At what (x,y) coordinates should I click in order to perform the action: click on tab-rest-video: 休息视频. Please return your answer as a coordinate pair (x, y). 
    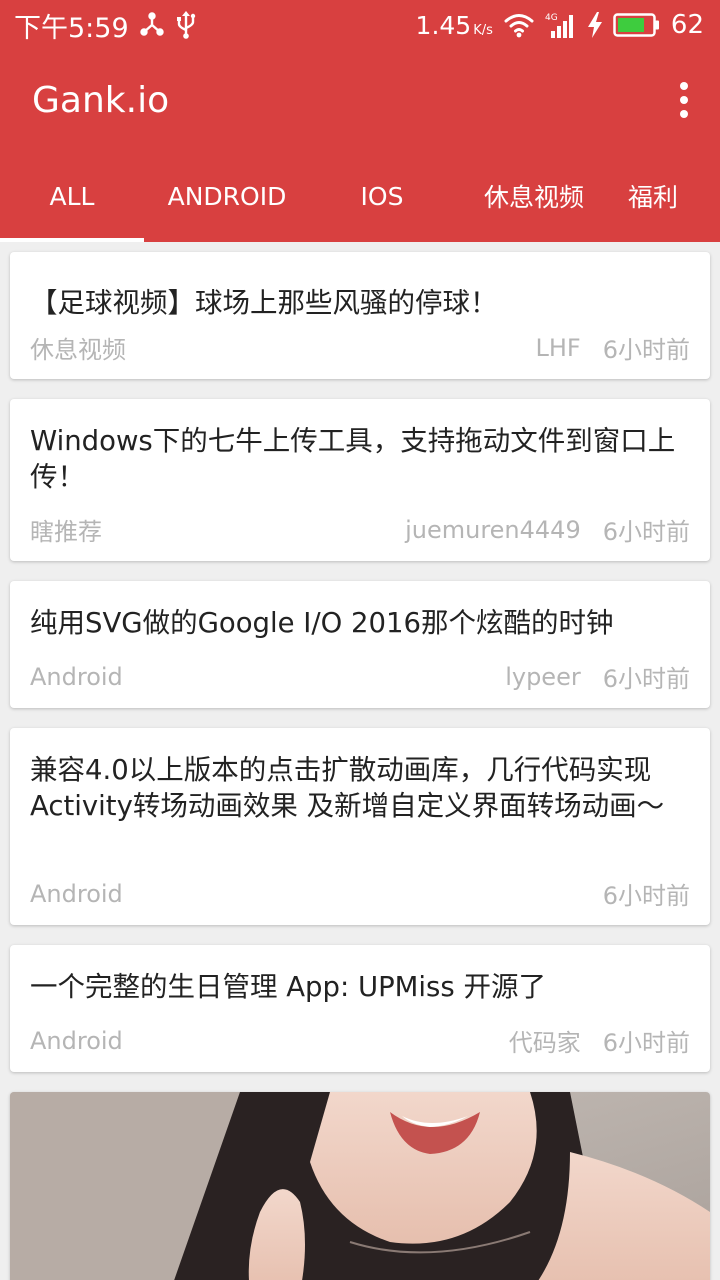
    Looking at the image, I should click on (534, 196).